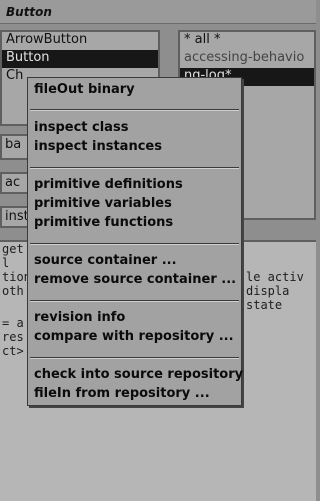  What do you see at coordinates (84, 91) in the screenshot?
I see `menu-item-fileout-binary: fileOut binary` at bounding box center [84, 91].